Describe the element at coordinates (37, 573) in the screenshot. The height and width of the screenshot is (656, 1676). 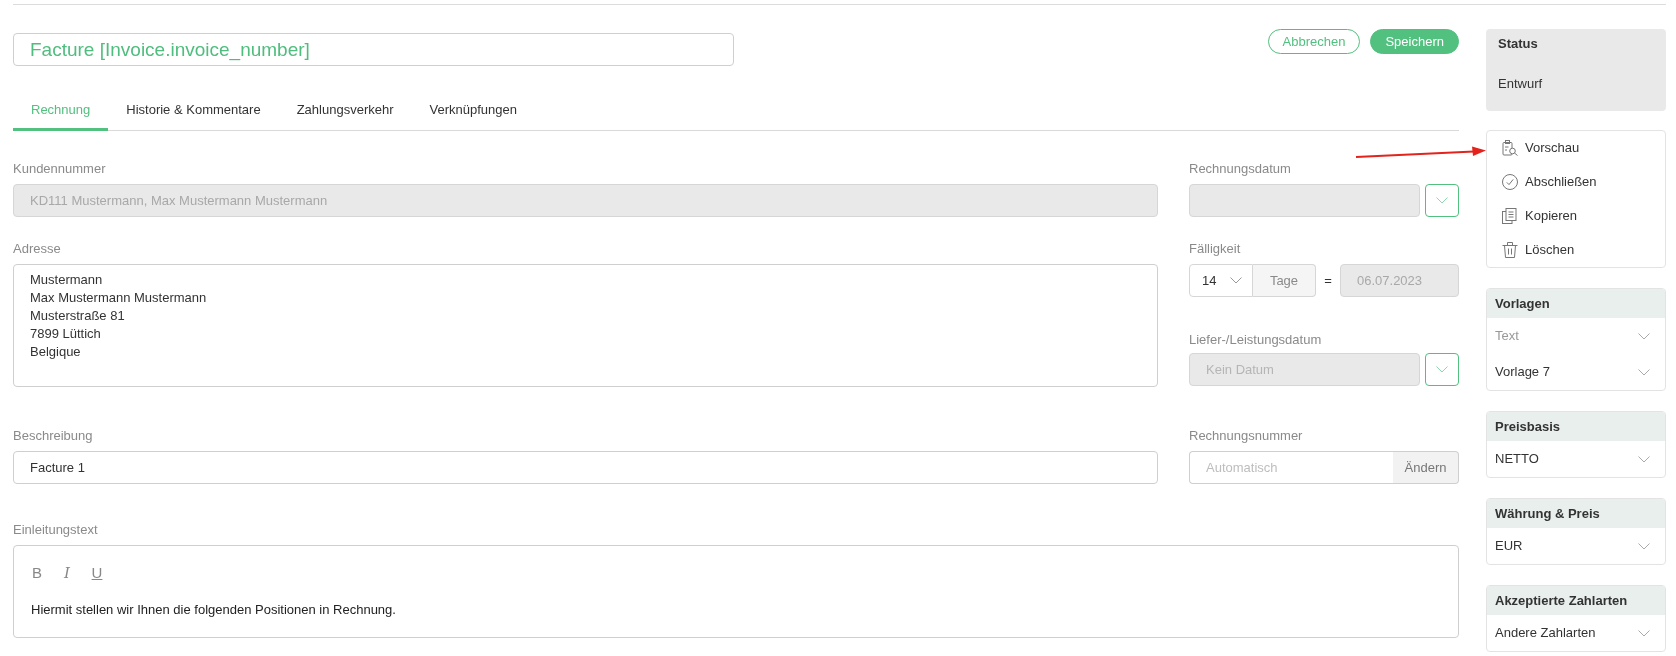
I see `bold-button: B` at that location.